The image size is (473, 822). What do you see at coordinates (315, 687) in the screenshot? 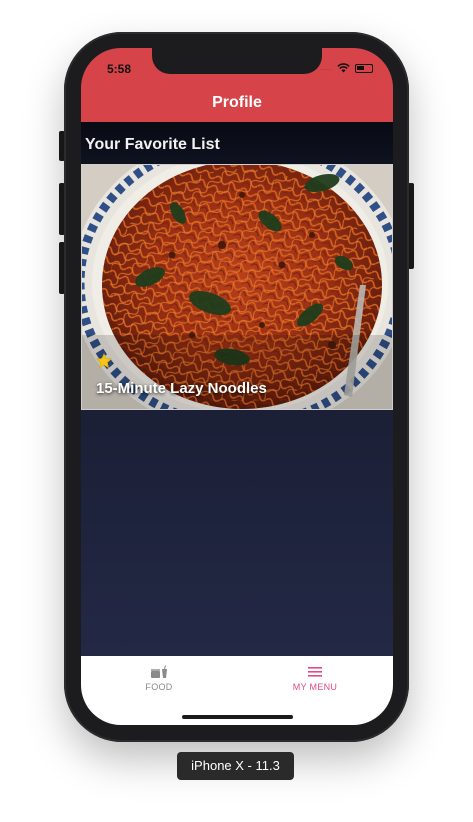
I see `tab-my-menu-label: MY MENU` at bounding box center [315, 687].